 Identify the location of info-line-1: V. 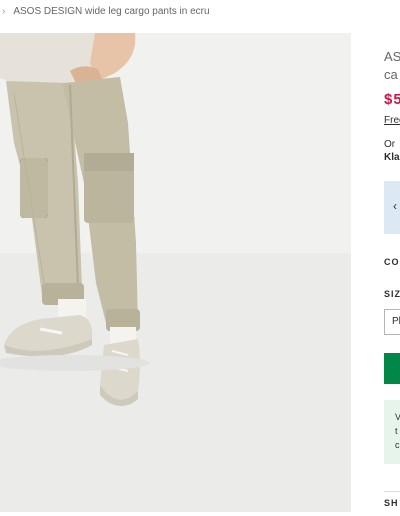
(397, 417).